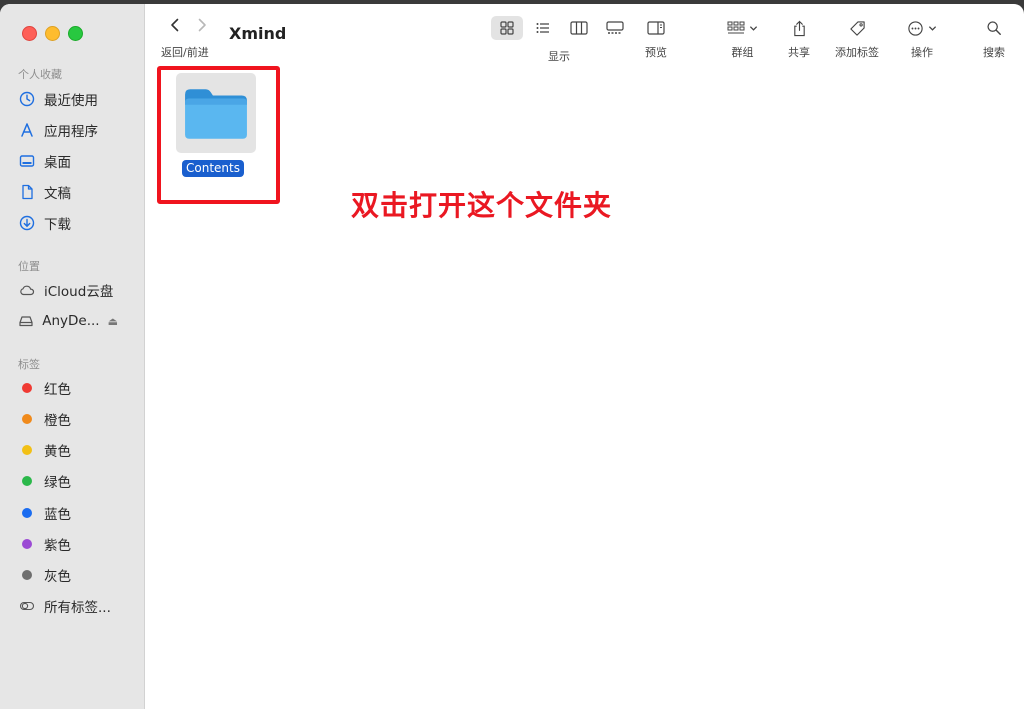  I want to click on ellipsis-circle-icon, so click(922, 28).